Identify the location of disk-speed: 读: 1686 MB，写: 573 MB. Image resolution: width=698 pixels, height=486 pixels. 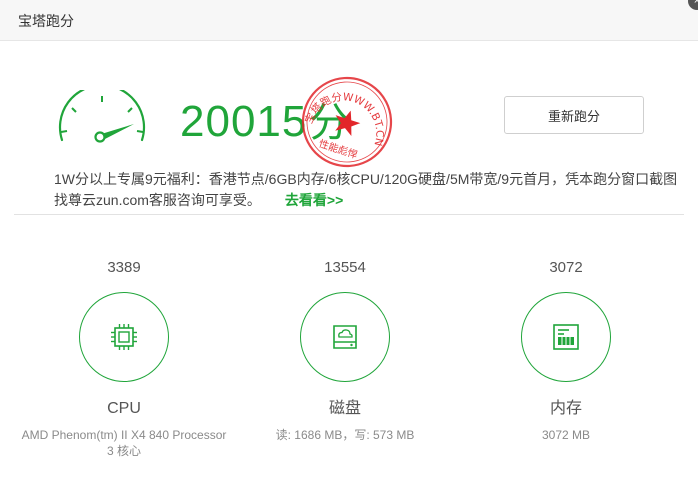
(345, 435).